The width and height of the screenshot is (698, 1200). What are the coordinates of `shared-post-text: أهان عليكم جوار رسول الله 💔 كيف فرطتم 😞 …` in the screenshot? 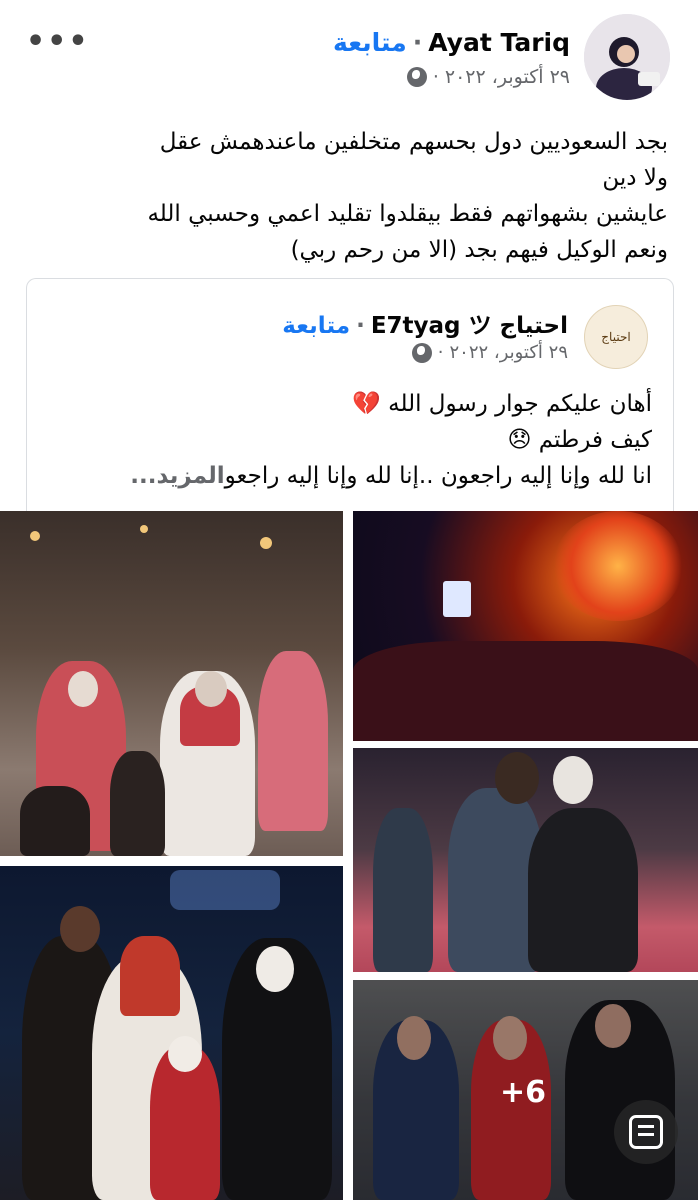 It's located at (391, 440).